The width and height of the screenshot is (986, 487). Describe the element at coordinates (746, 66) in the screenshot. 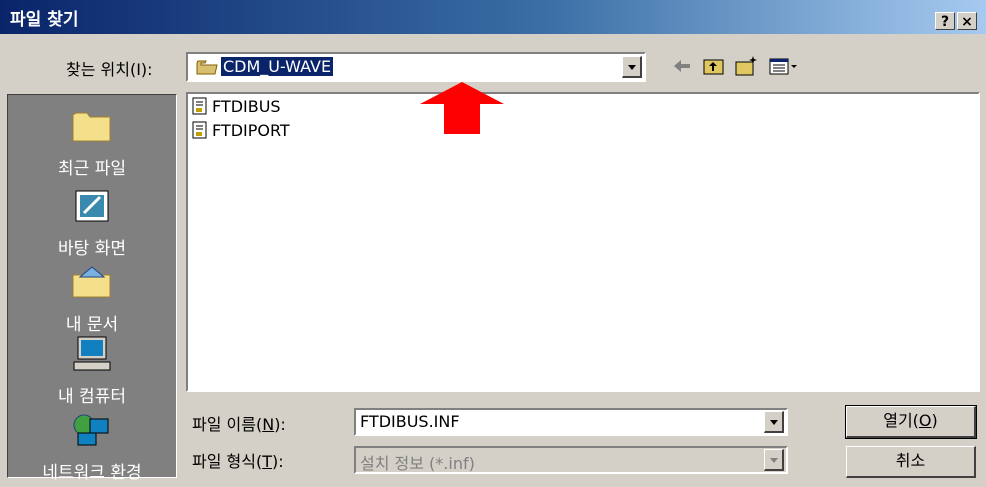

I see `new-folder-icon` at that location.